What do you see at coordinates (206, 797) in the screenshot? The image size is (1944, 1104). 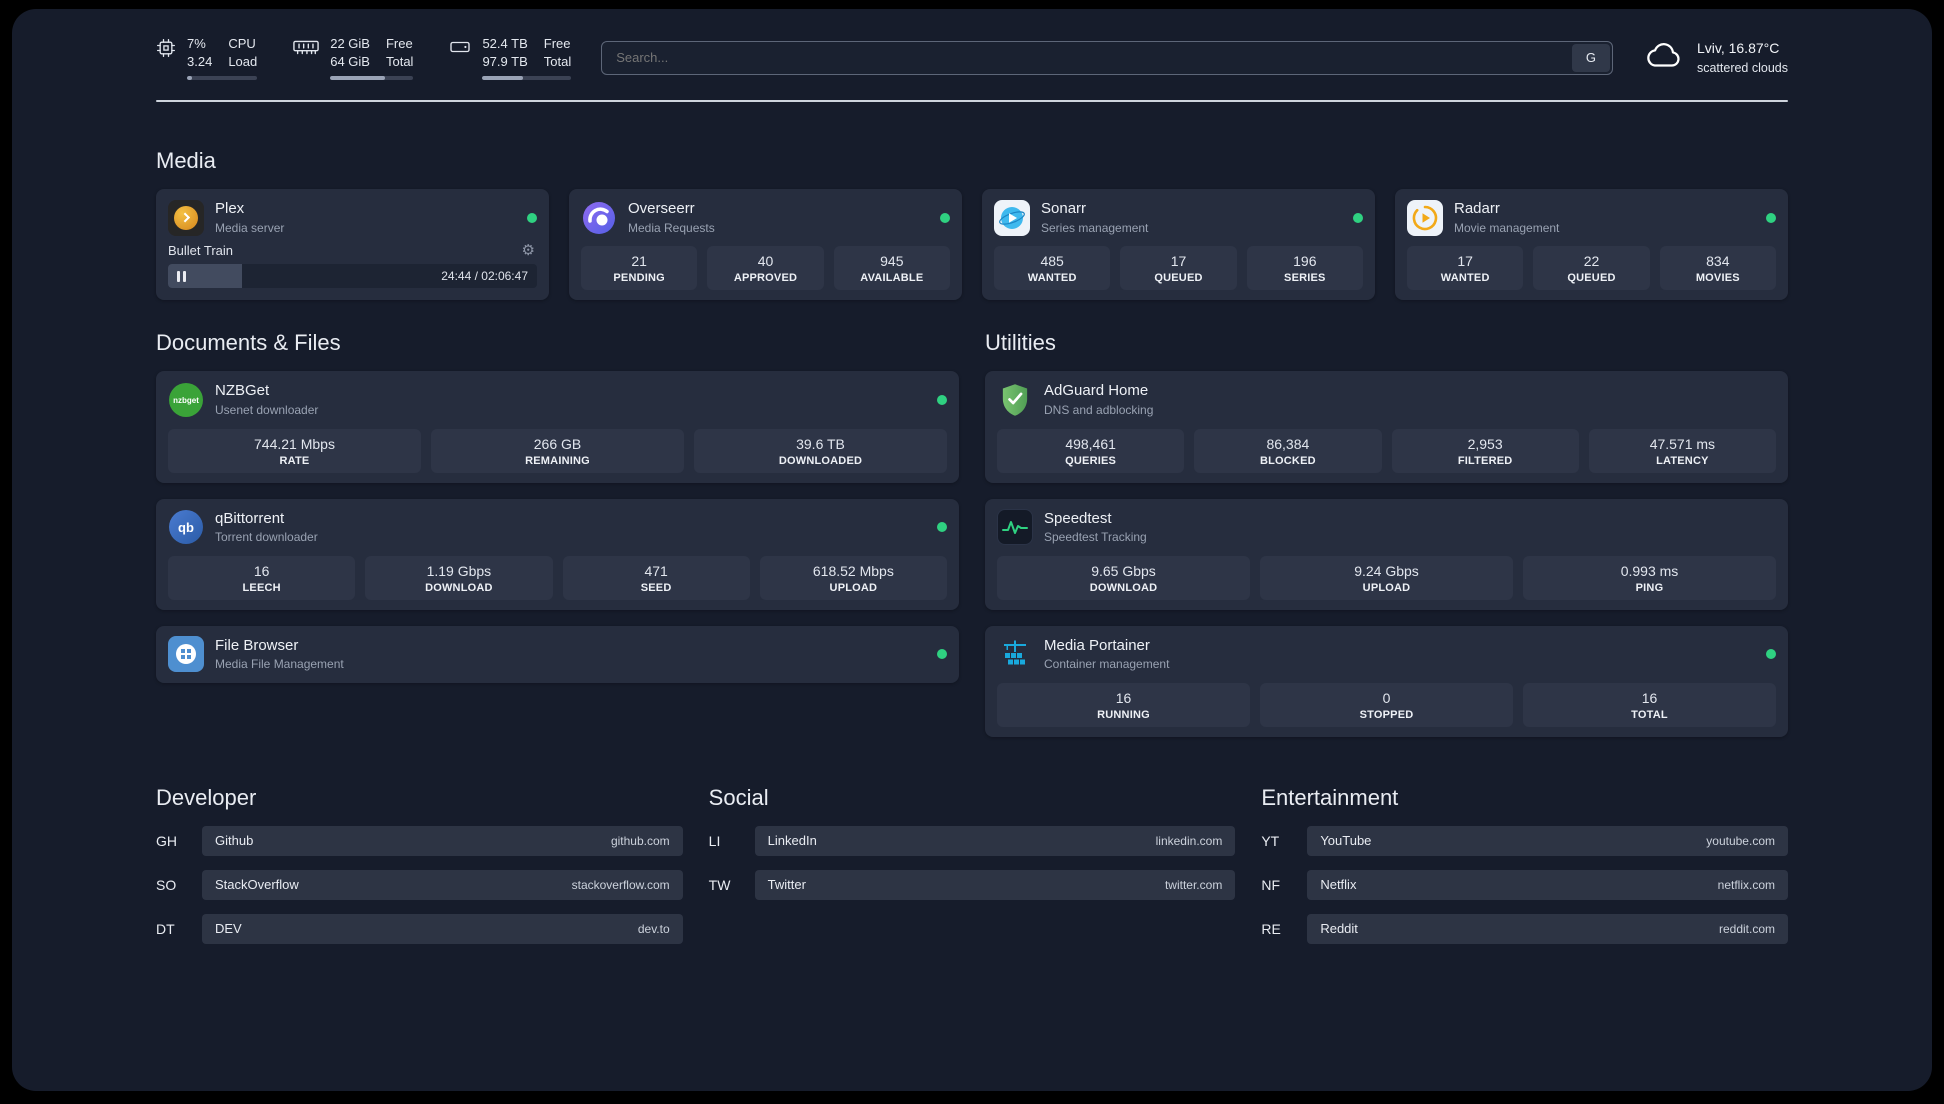 I see `section-title-developer: Developer` at bounding box center [206, 797].